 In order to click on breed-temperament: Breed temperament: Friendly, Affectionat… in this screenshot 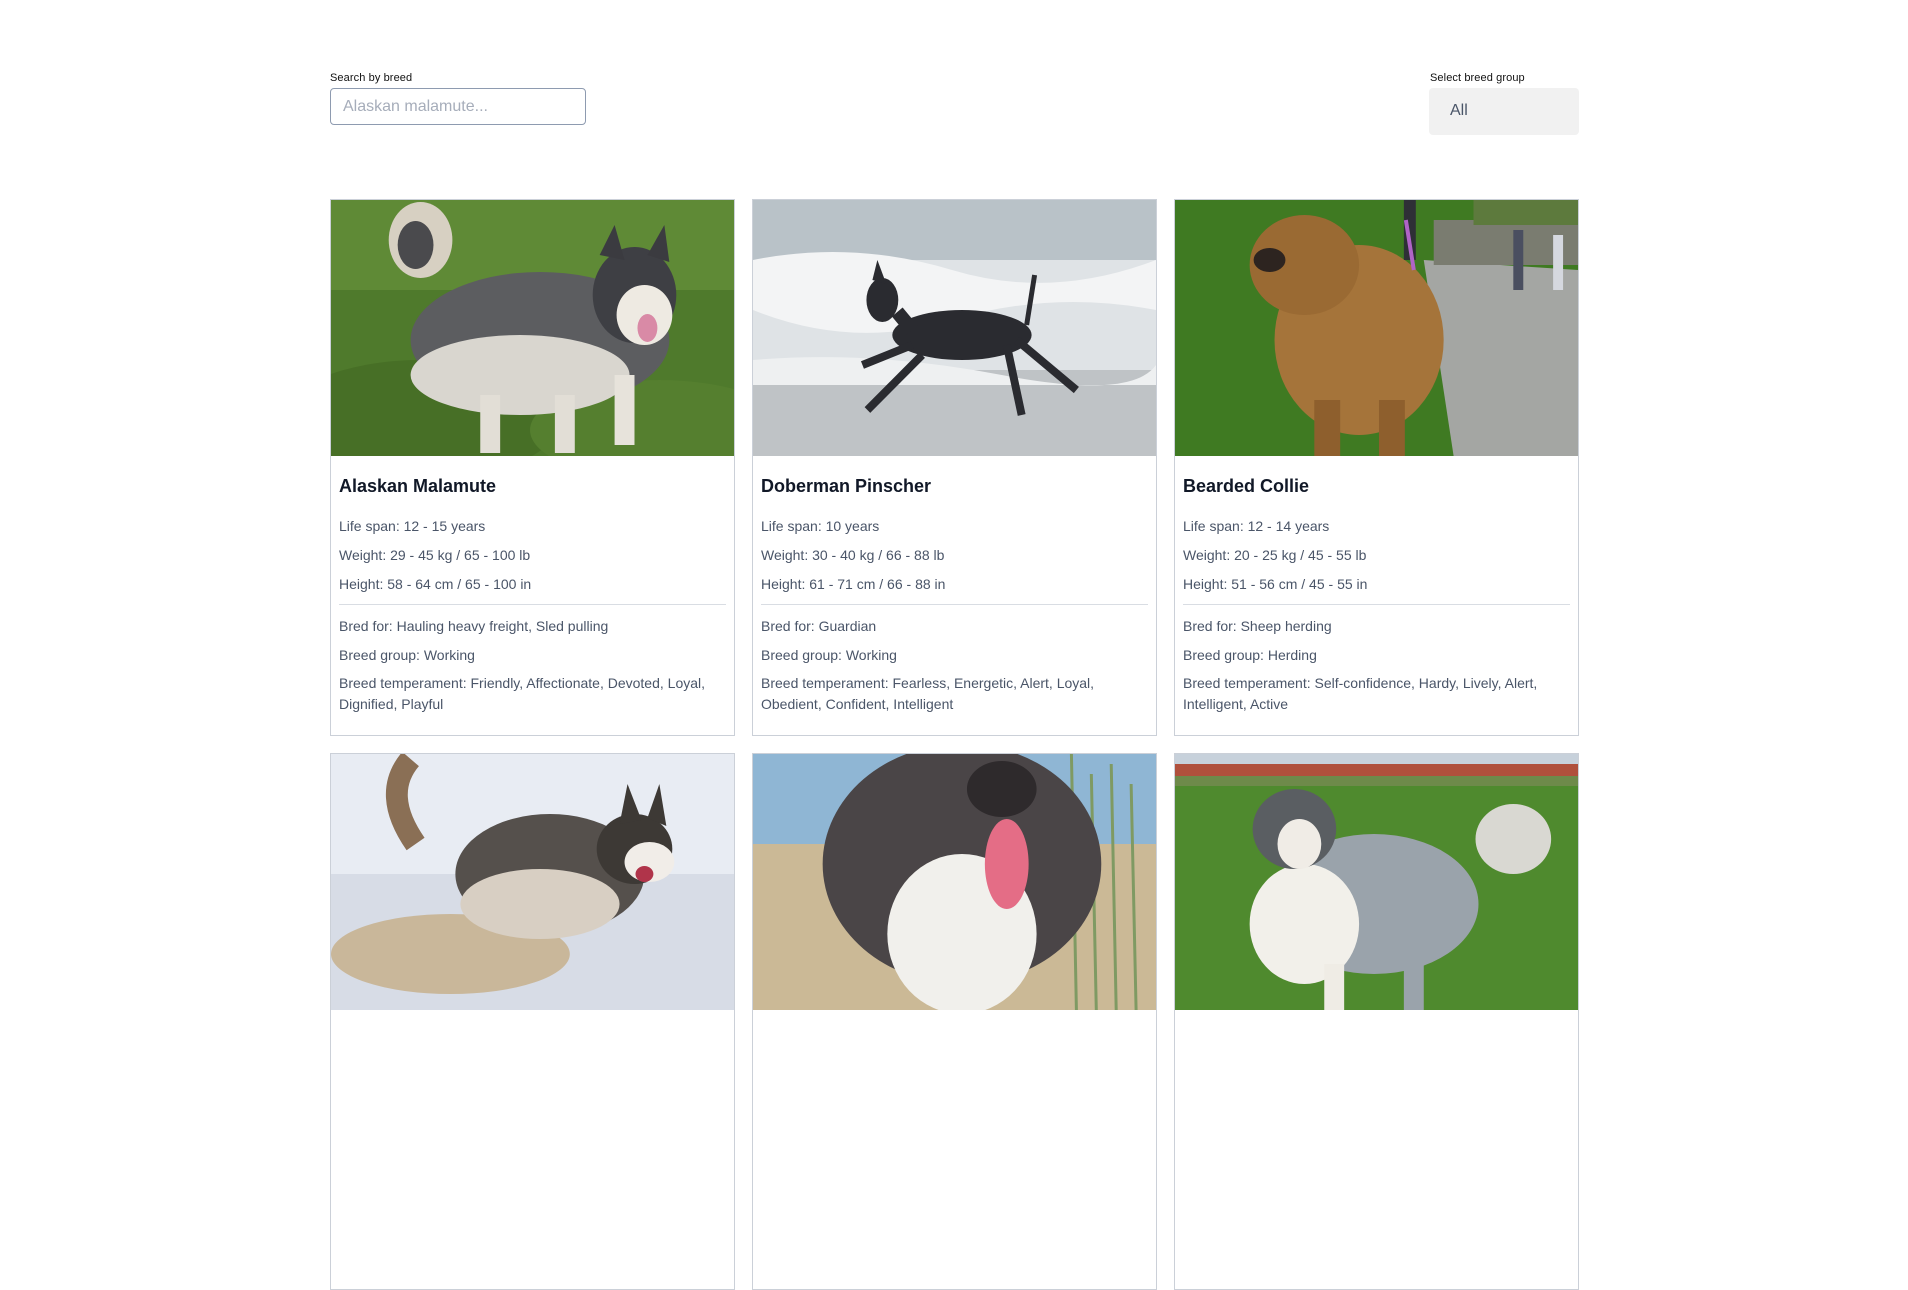, I will do `click(522, 693)`.